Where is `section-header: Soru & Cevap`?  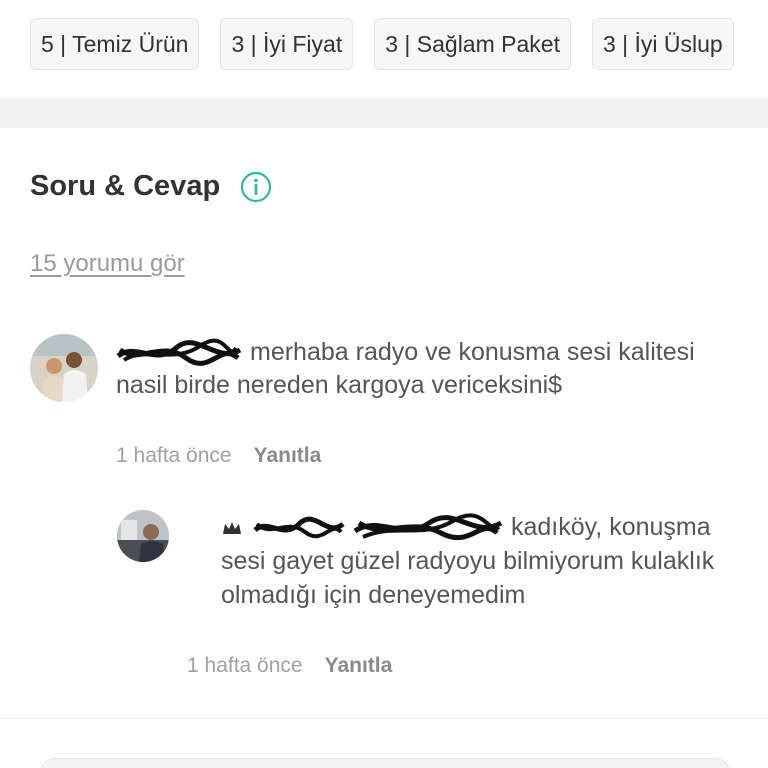 section-header: Soru & Cevap is located at coordinates (151, 186).